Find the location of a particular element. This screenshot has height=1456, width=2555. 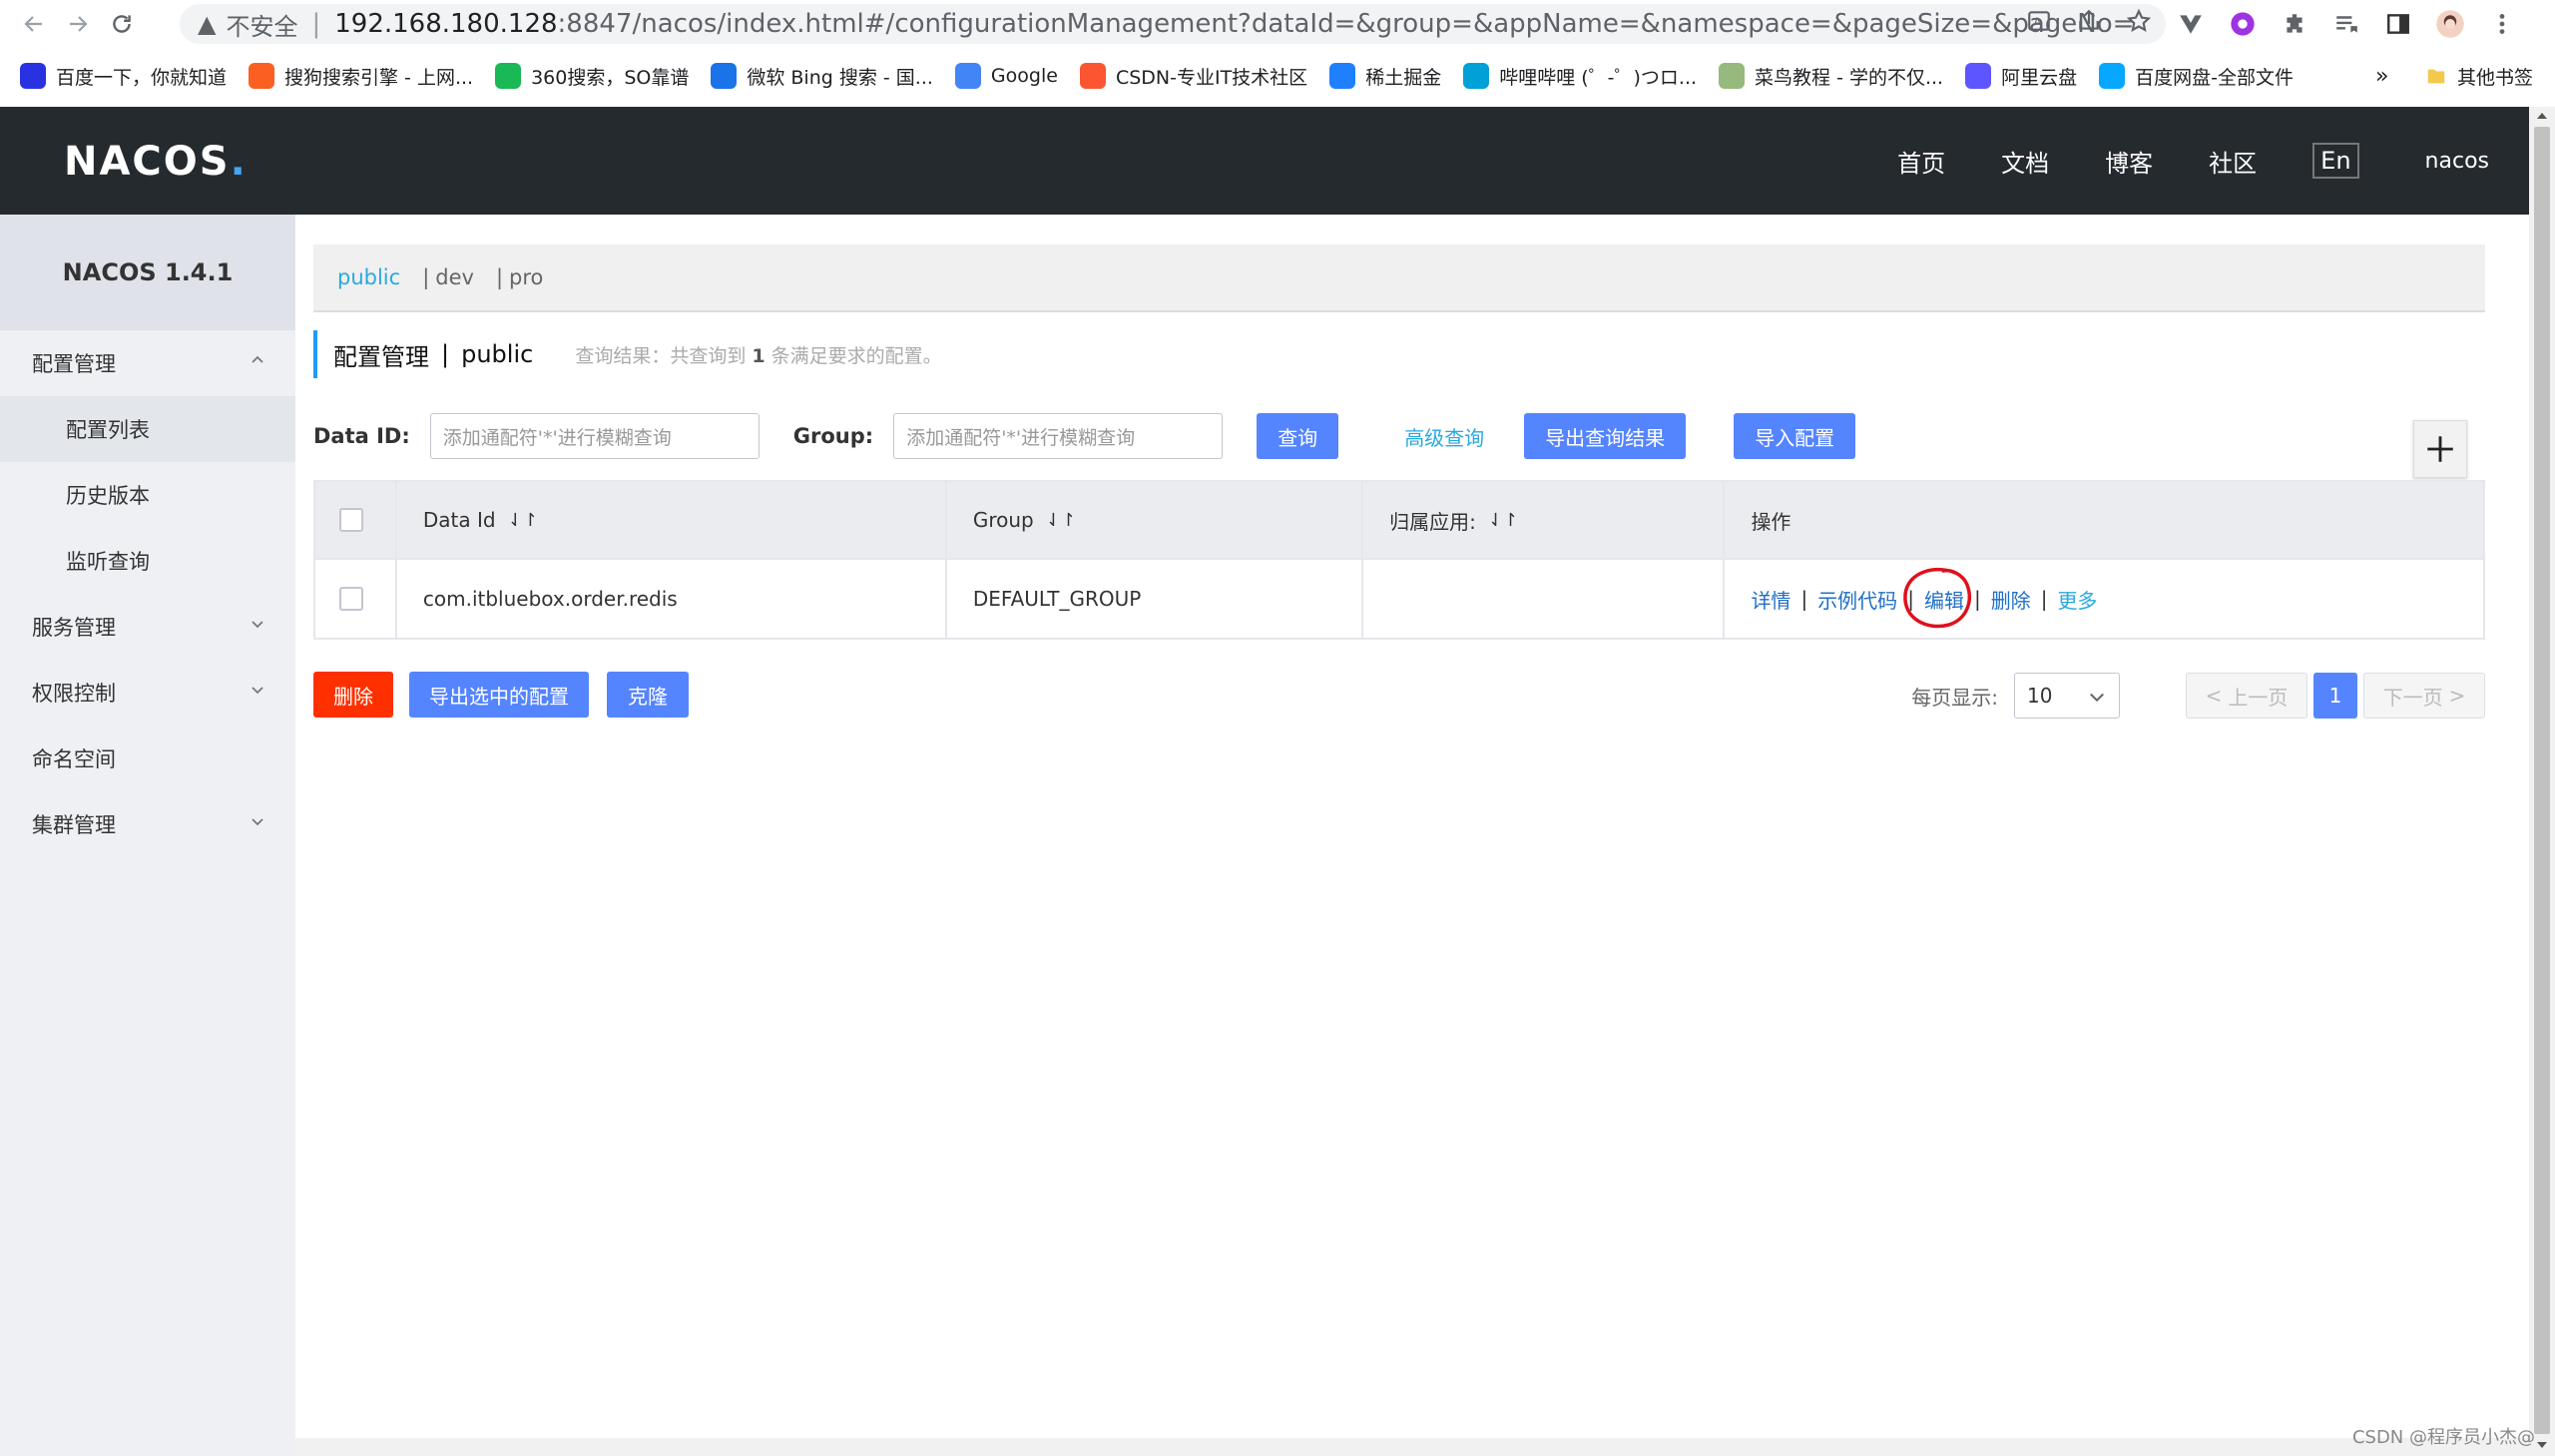

query-button: 查询 is located at coordinates (1298, 436).